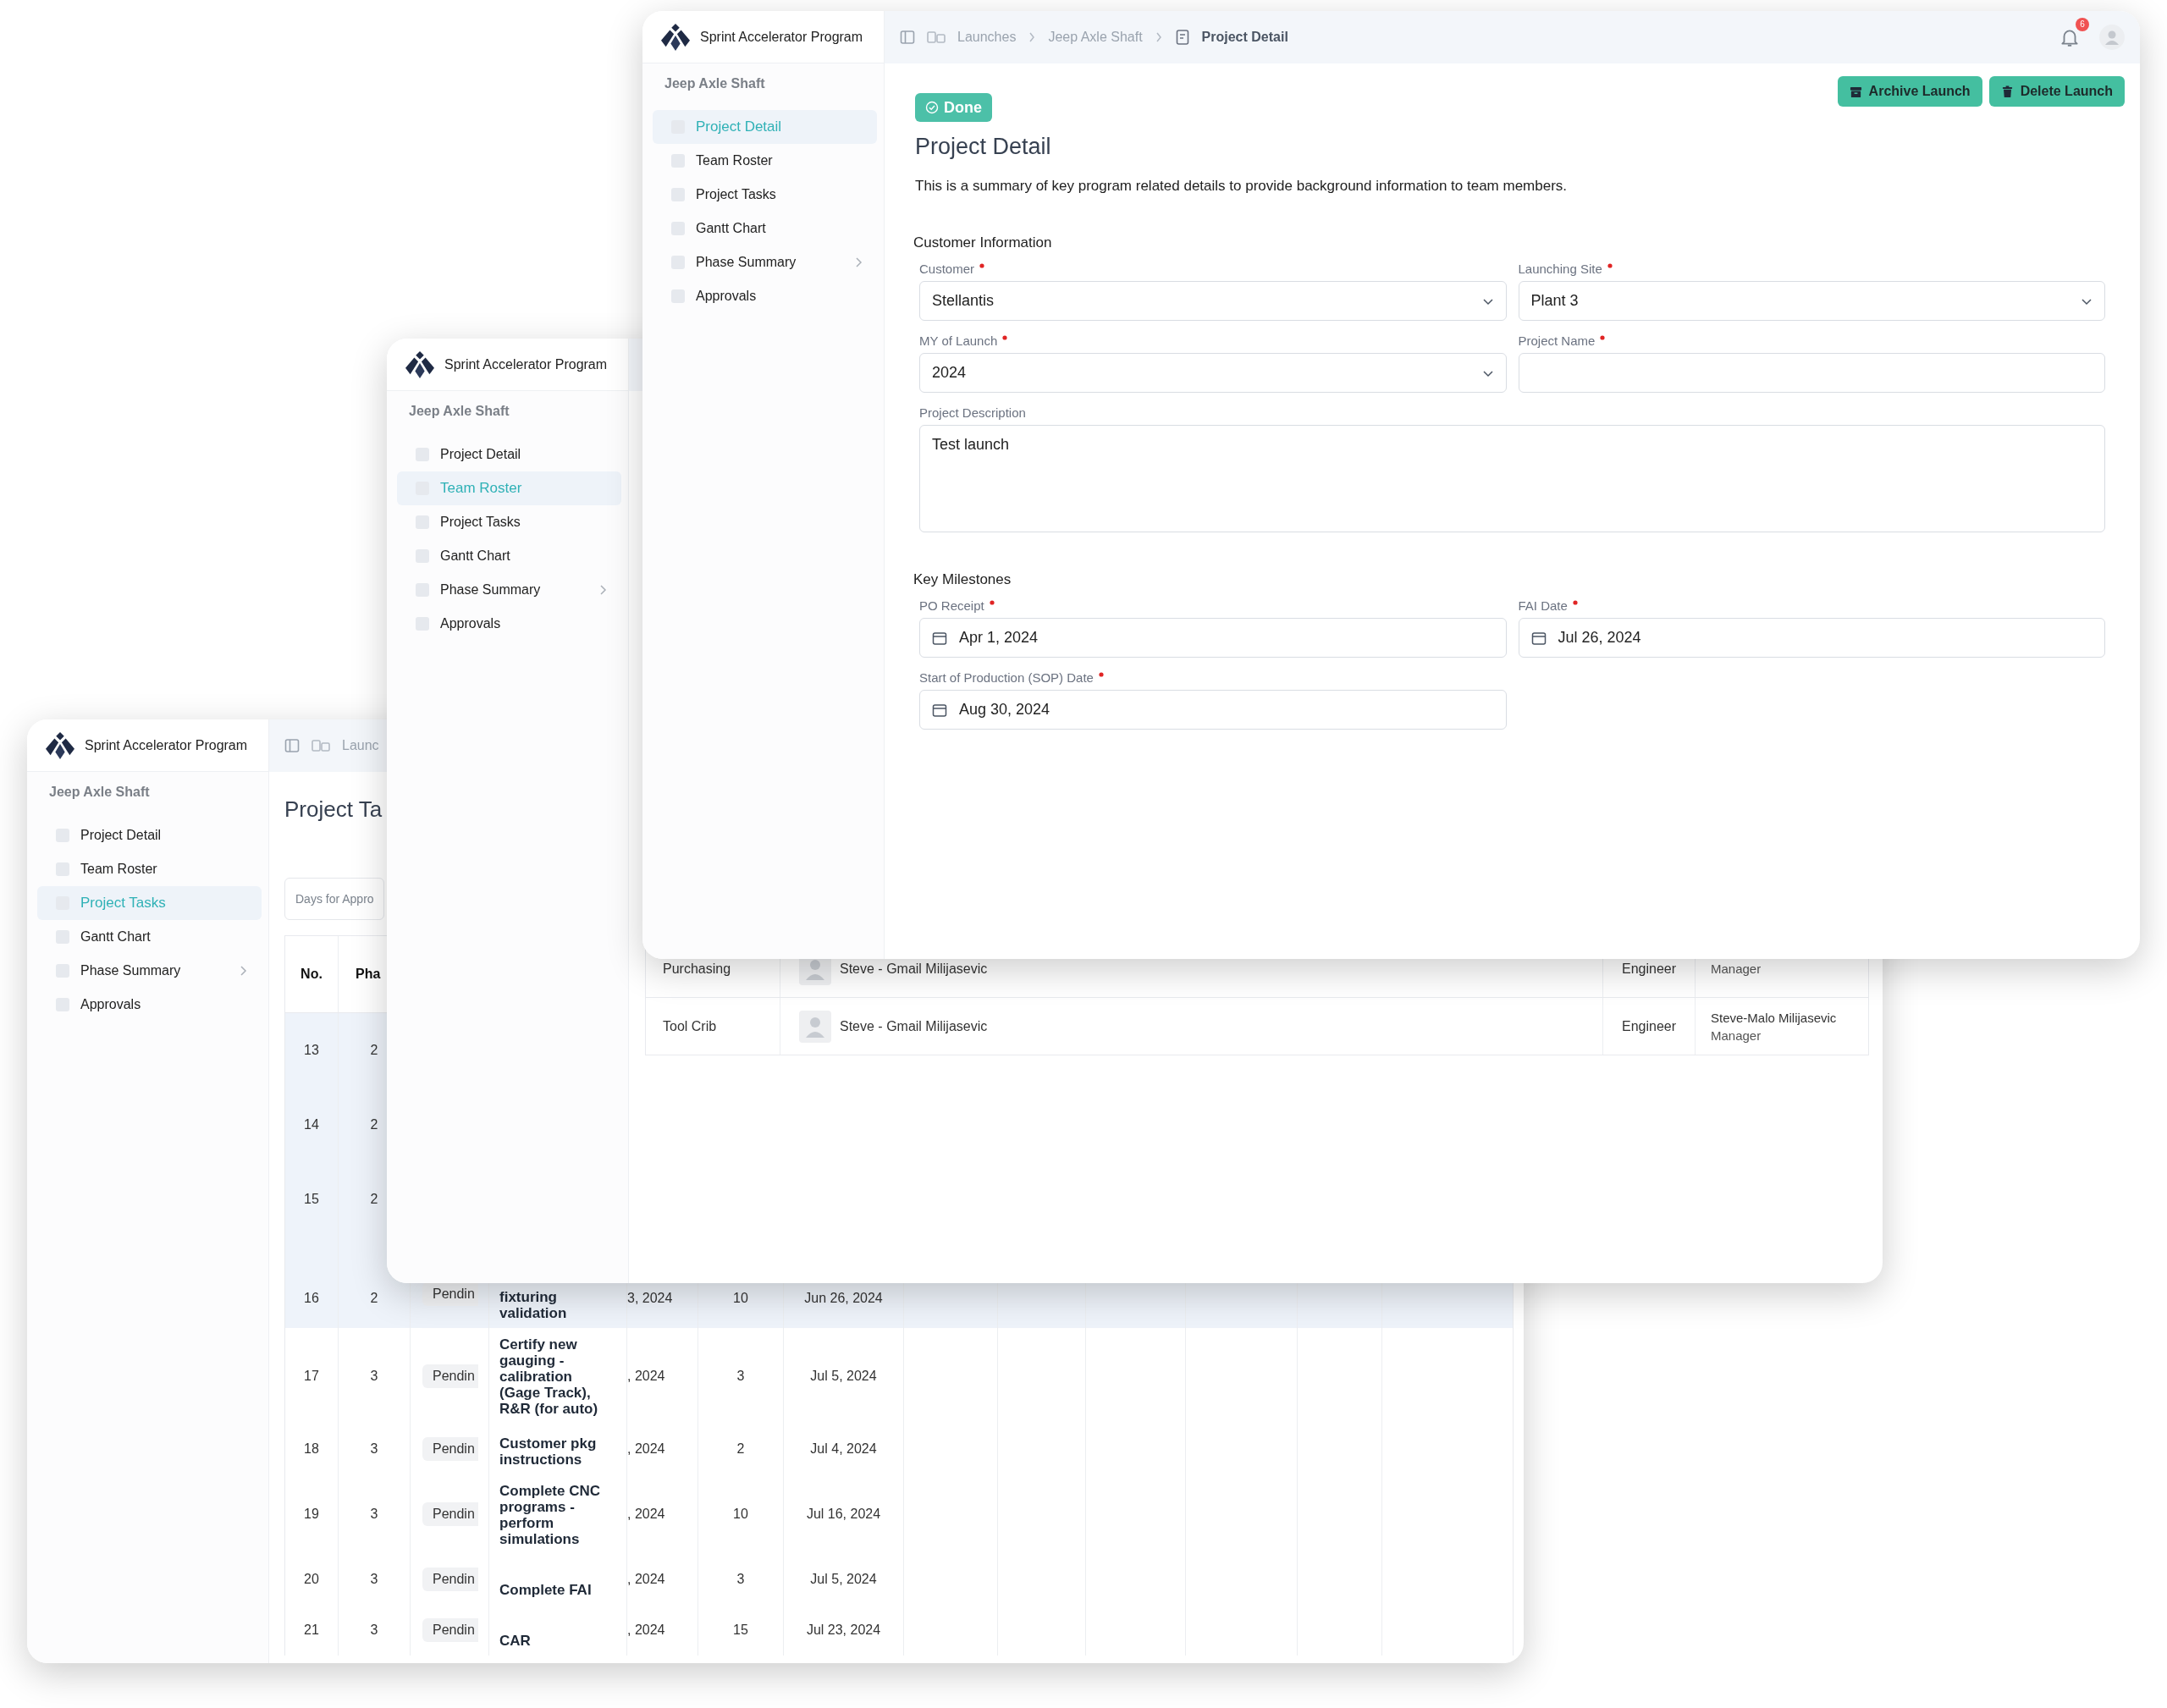 Image resolution: width=2167 pixels, height=1708 pixels. What do you see at coordinates (1811, 373) in the screenshot?
I see `text-field` at bounding box center [1811, 373].